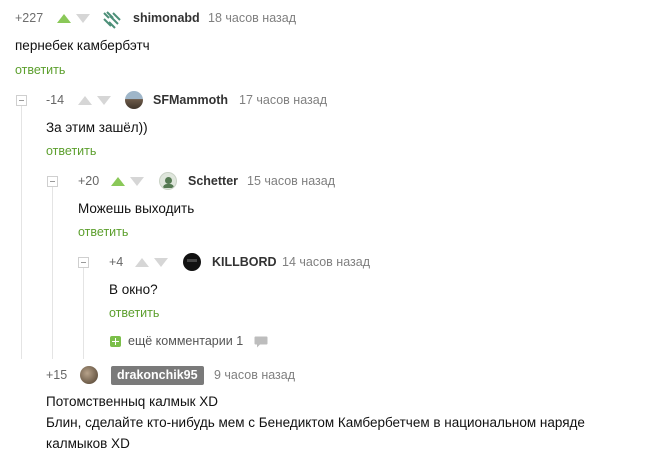  Describe the element at coordinates (326, 262) in the screenshot. I see `timestamp: 14 часов назад` at that location.